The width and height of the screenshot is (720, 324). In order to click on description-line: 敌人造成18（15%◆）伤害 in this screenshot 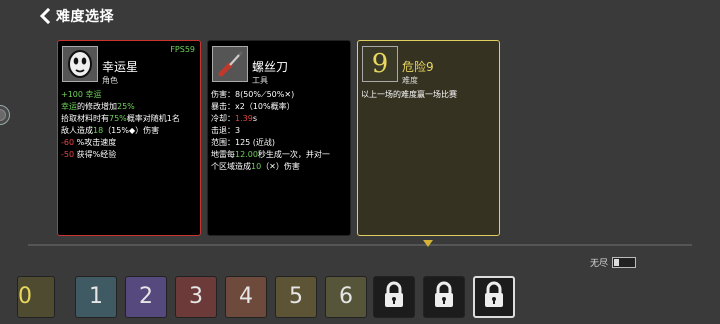, I will do `click(129, 131)`.